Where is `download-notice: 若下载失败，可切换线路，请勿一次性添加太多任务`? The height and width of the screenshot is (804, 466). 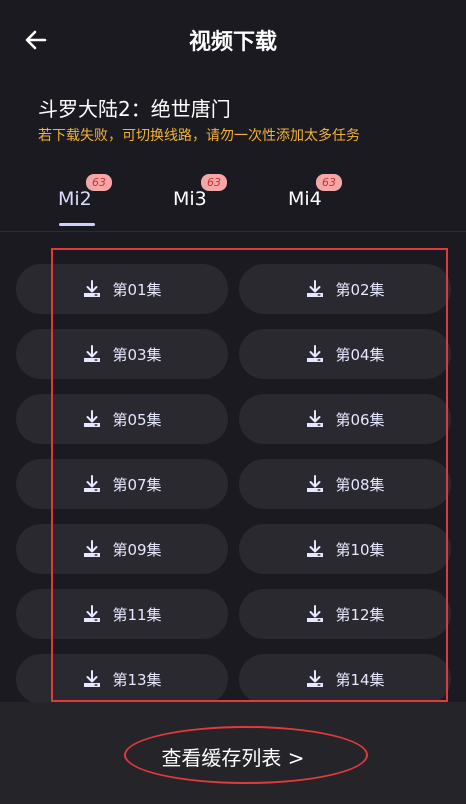 download-notice: 若下载失败，可切换线路，请勿一次性添加太多任务 is located at coordinates (199, 136).